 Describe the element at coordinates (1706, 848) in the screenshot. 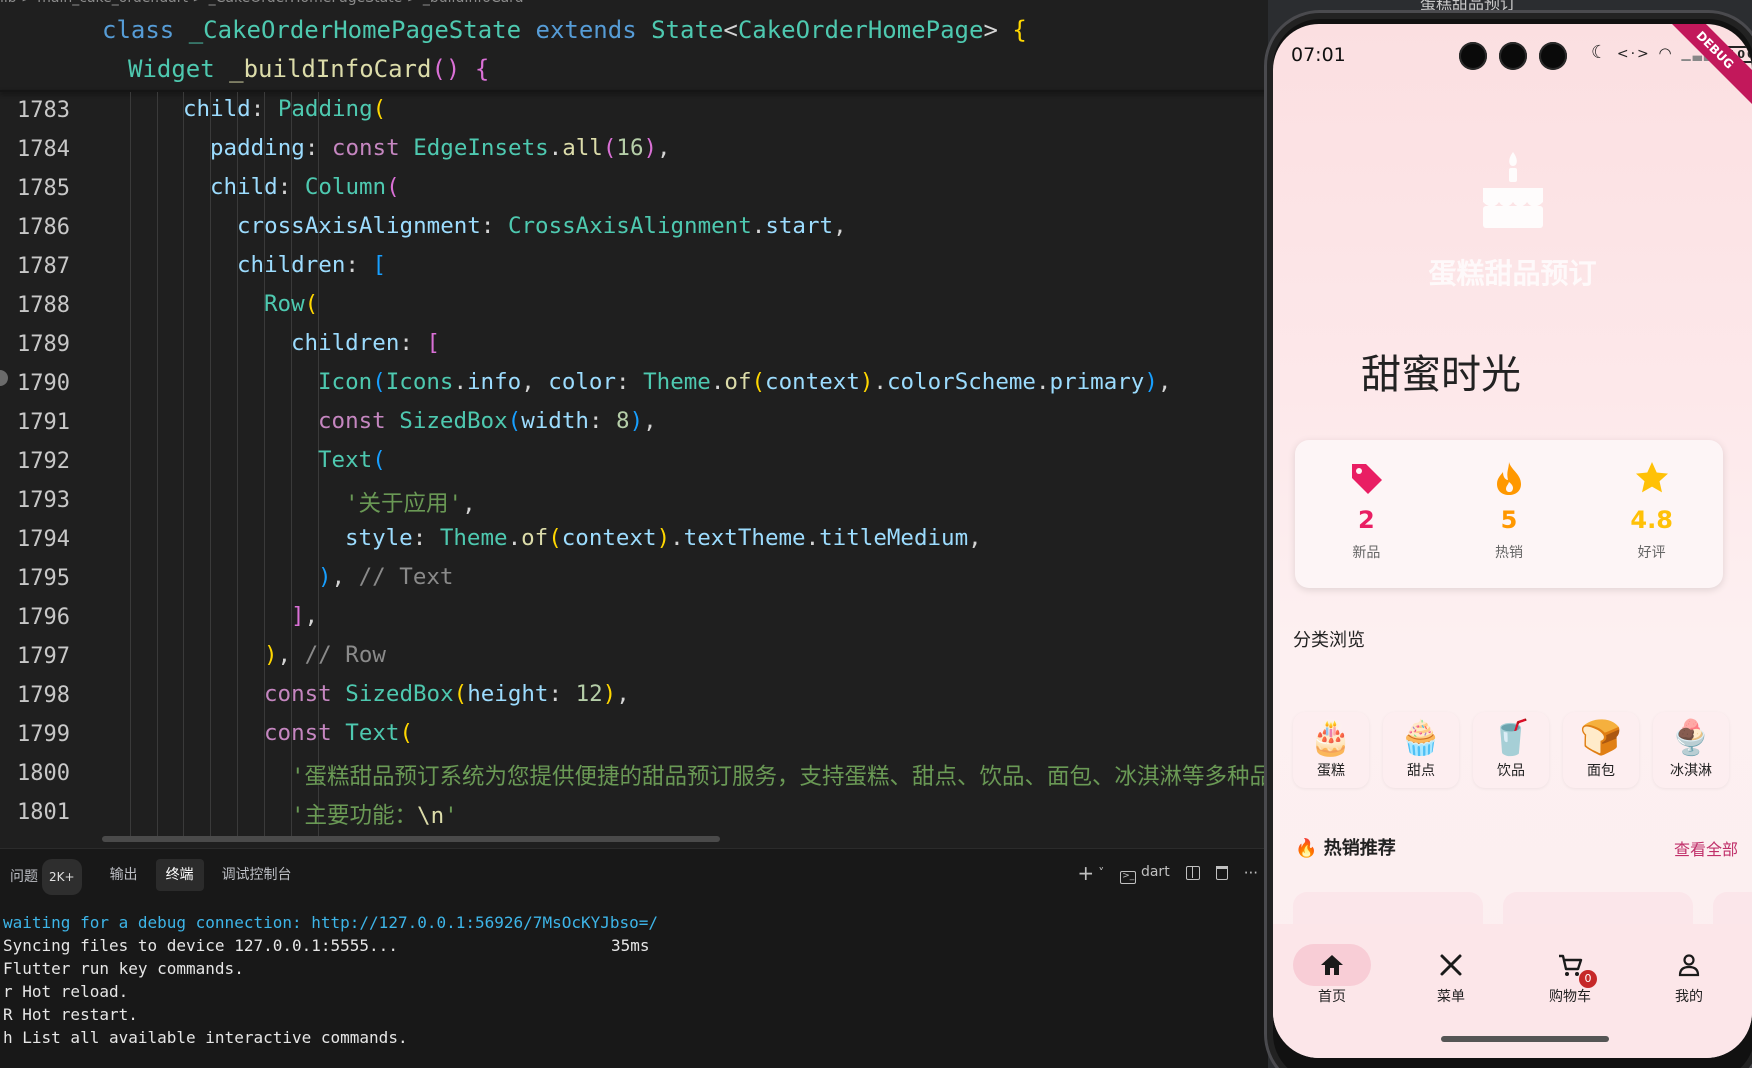

I see `view-all-link: 查看全部` at that location.